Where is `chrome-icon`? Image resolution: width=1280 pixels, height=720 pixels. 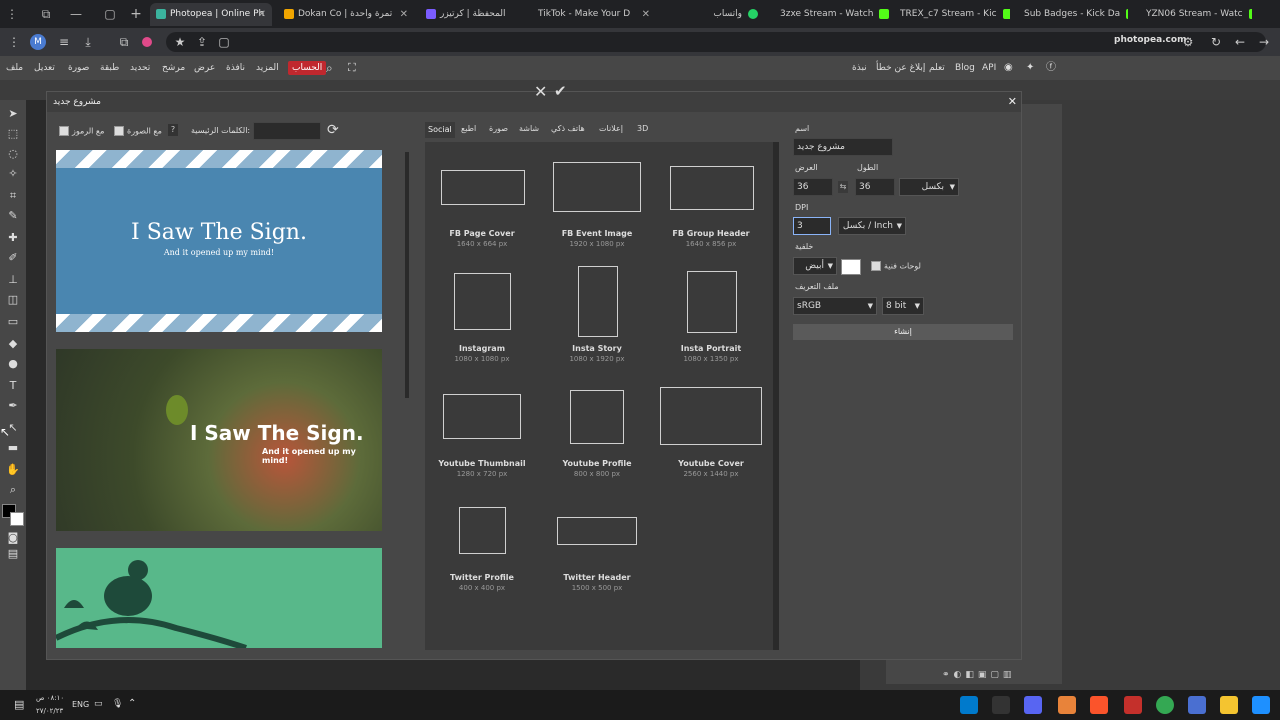
chrome-icon is located at coordinates (1165, 705).